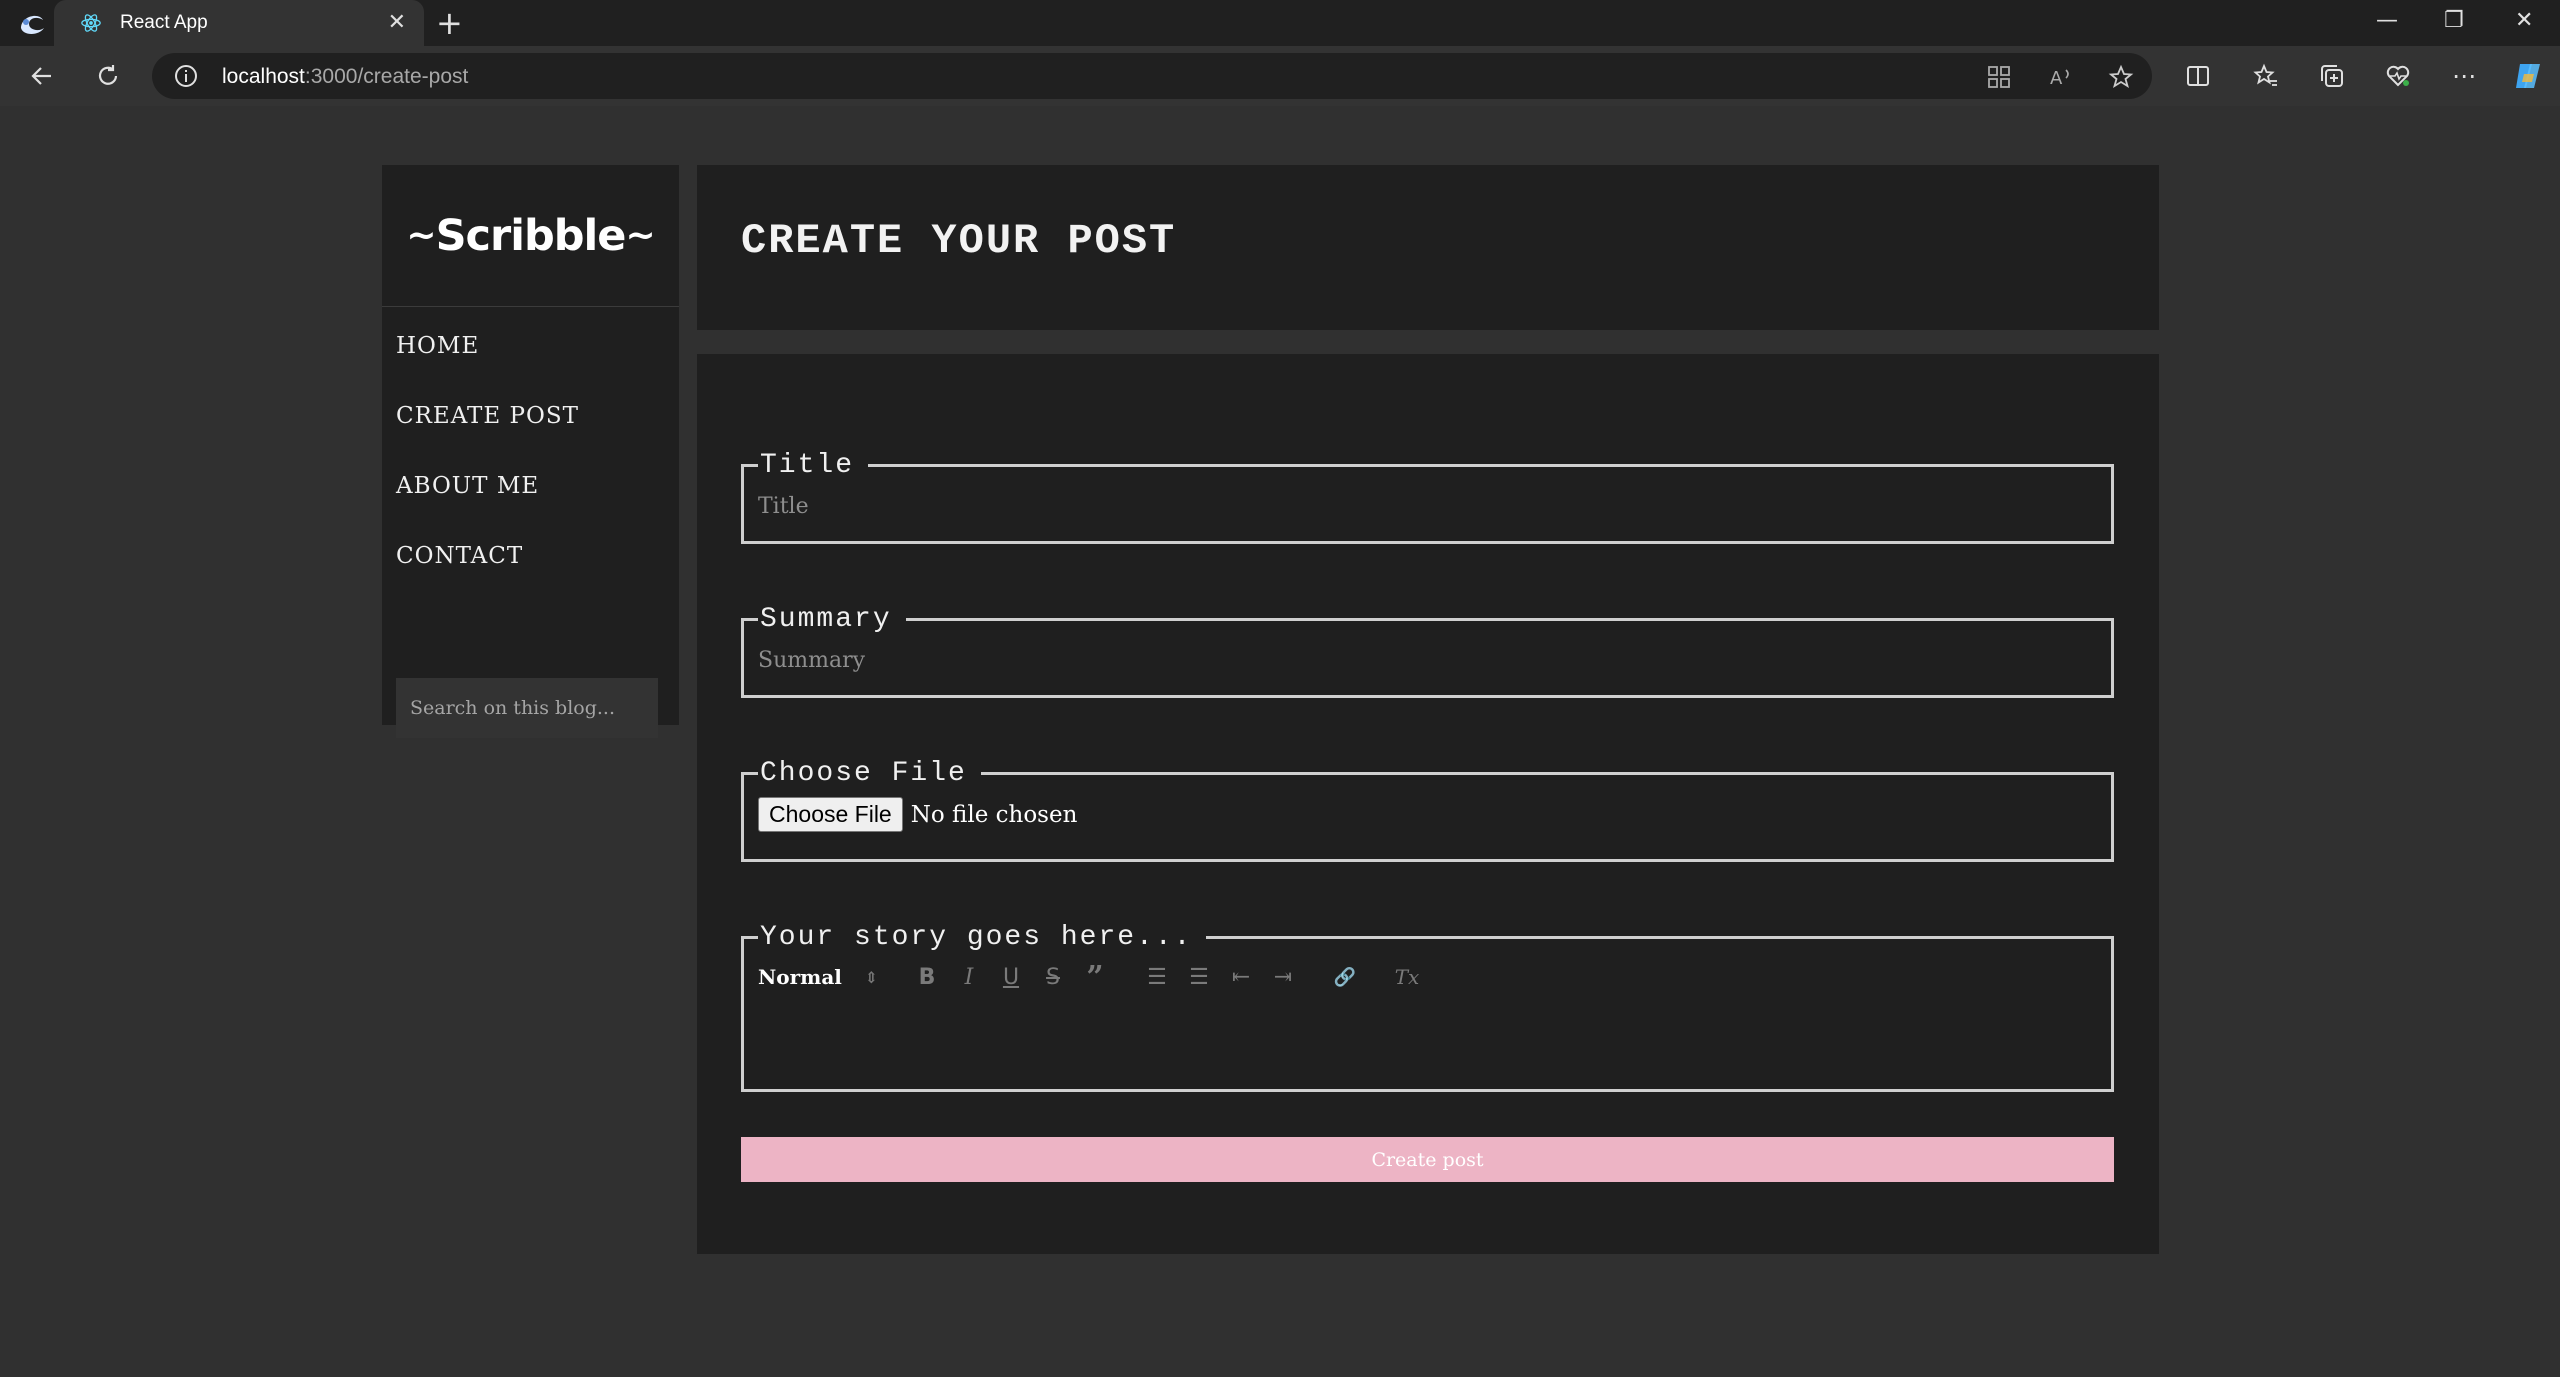 The width and height of the screenshot is (2560, 1377). I want to click on edge-swirl-icon, so click(32, 24).